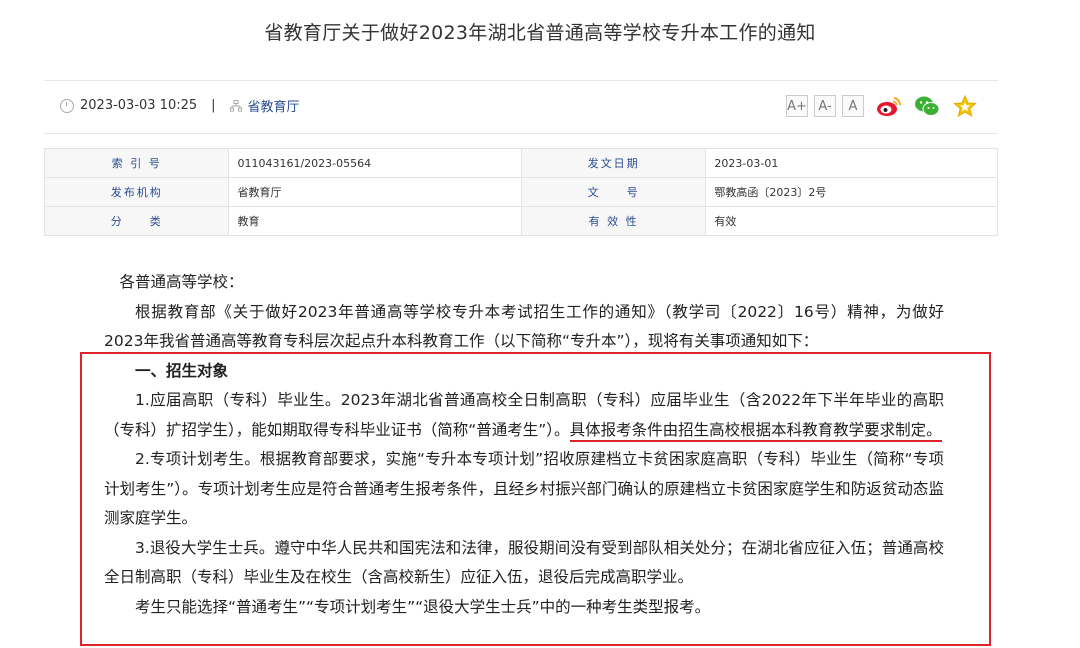 Image resolution: width=1080 pixels, height=648 pixels. Describe the element at coordinates (927, 106) in the screenshot. I see `wechat-share-icon` at that location.